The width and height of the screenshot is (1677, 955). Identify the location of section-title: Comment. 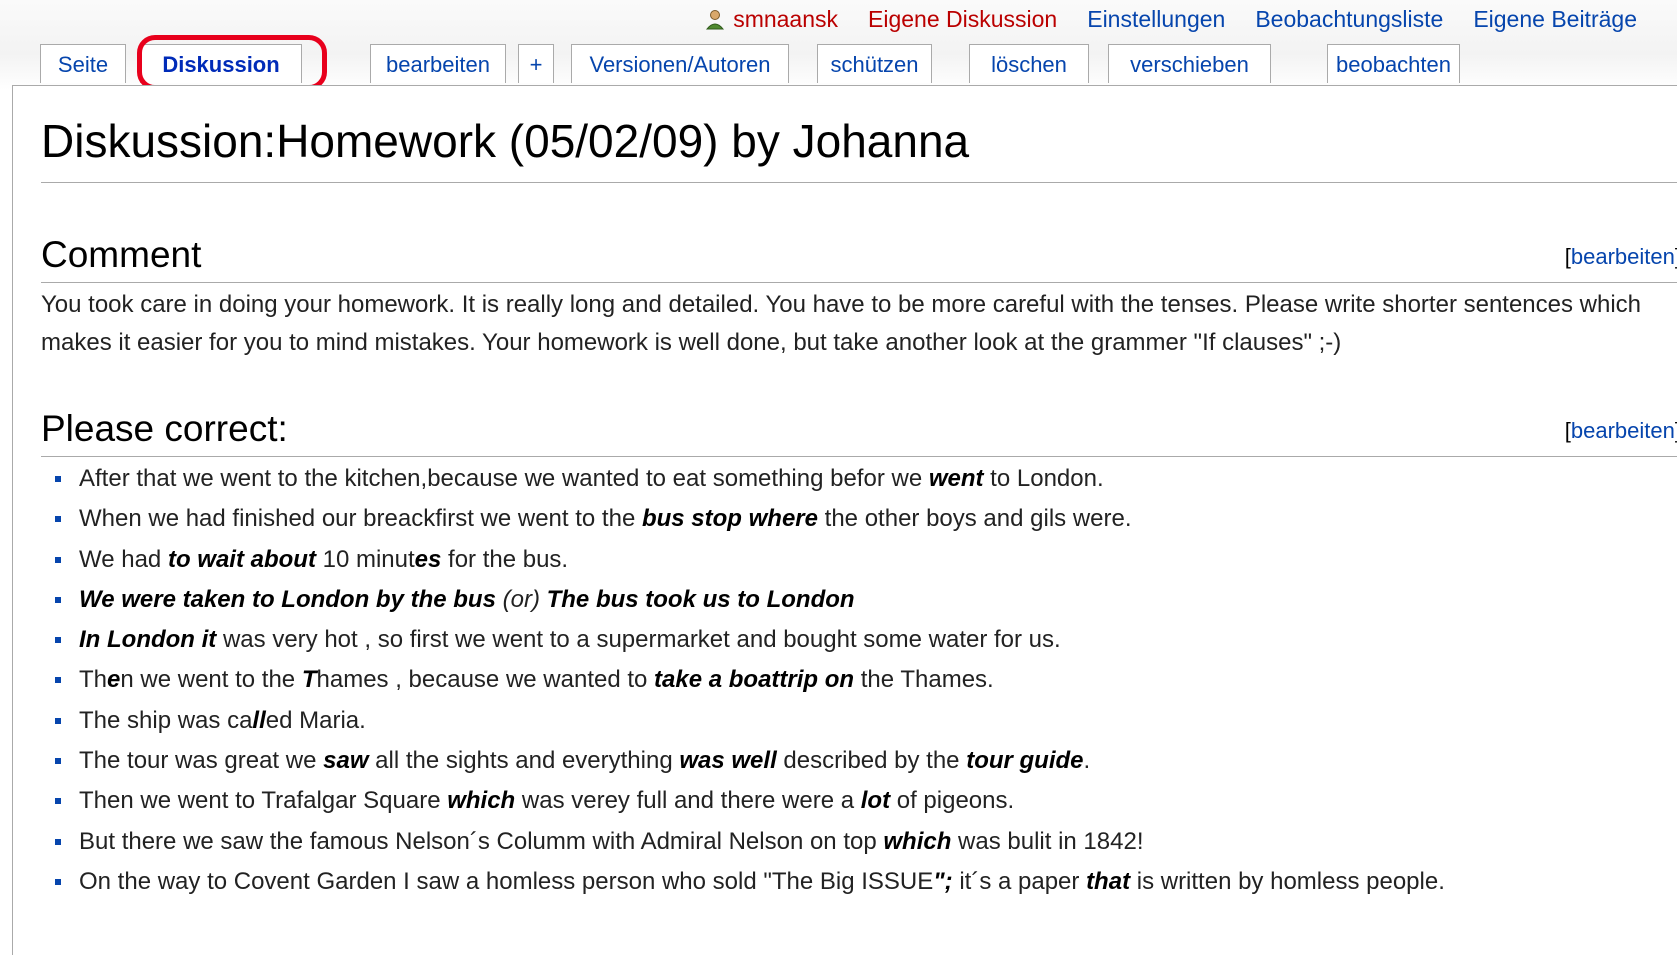
(121, 254).